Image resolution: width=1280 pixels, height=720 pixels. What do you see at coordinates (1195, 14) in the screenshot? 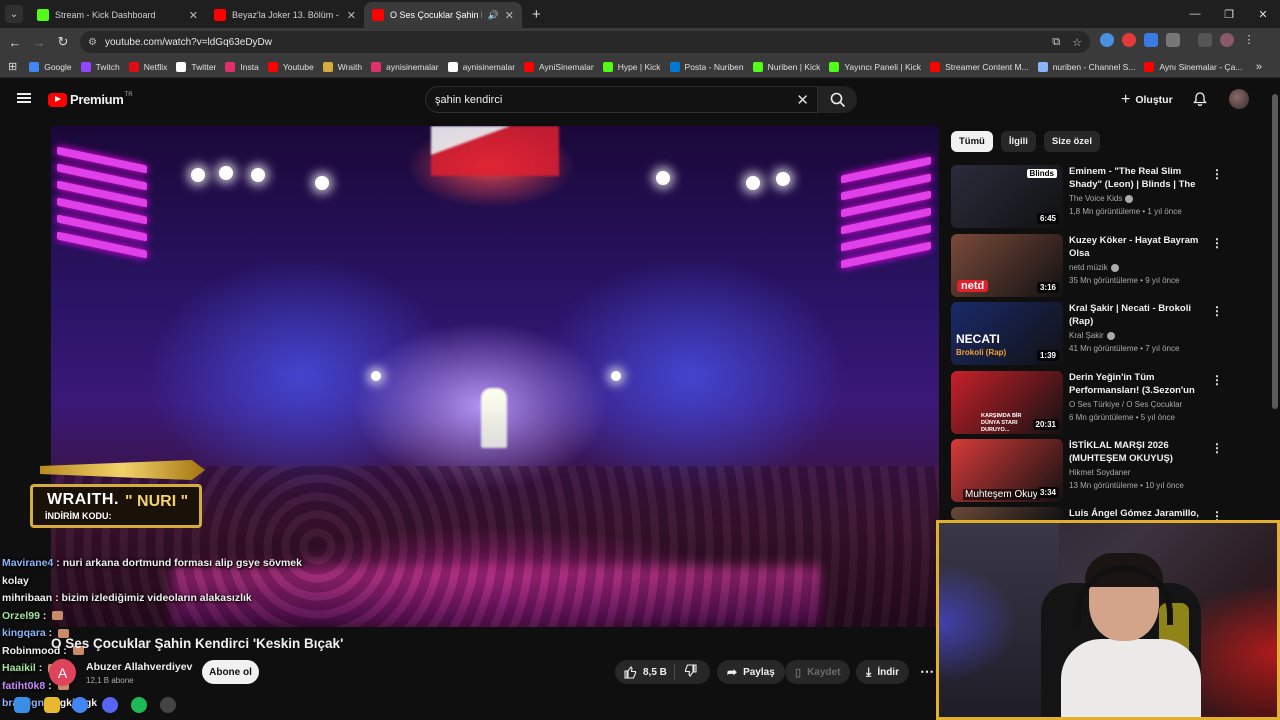
I see `minimize-icon: —` at bounding box center [1195, 14].